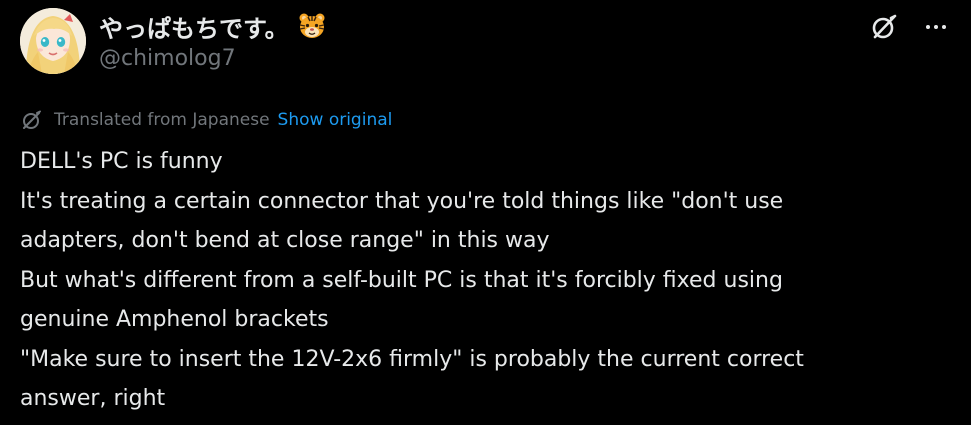 This screenshot has width=971, height=425. I want to click on show-original-link: Show original, so click(335, 120).